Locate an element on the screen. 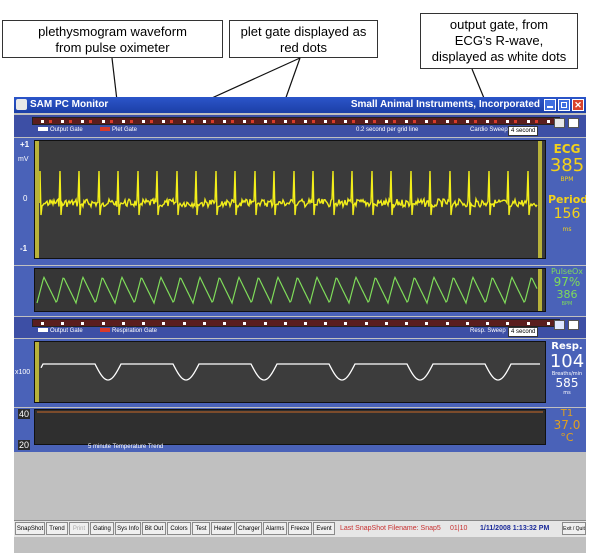  legend-output-gate: Output Gate is located at coordinates (60, 130).